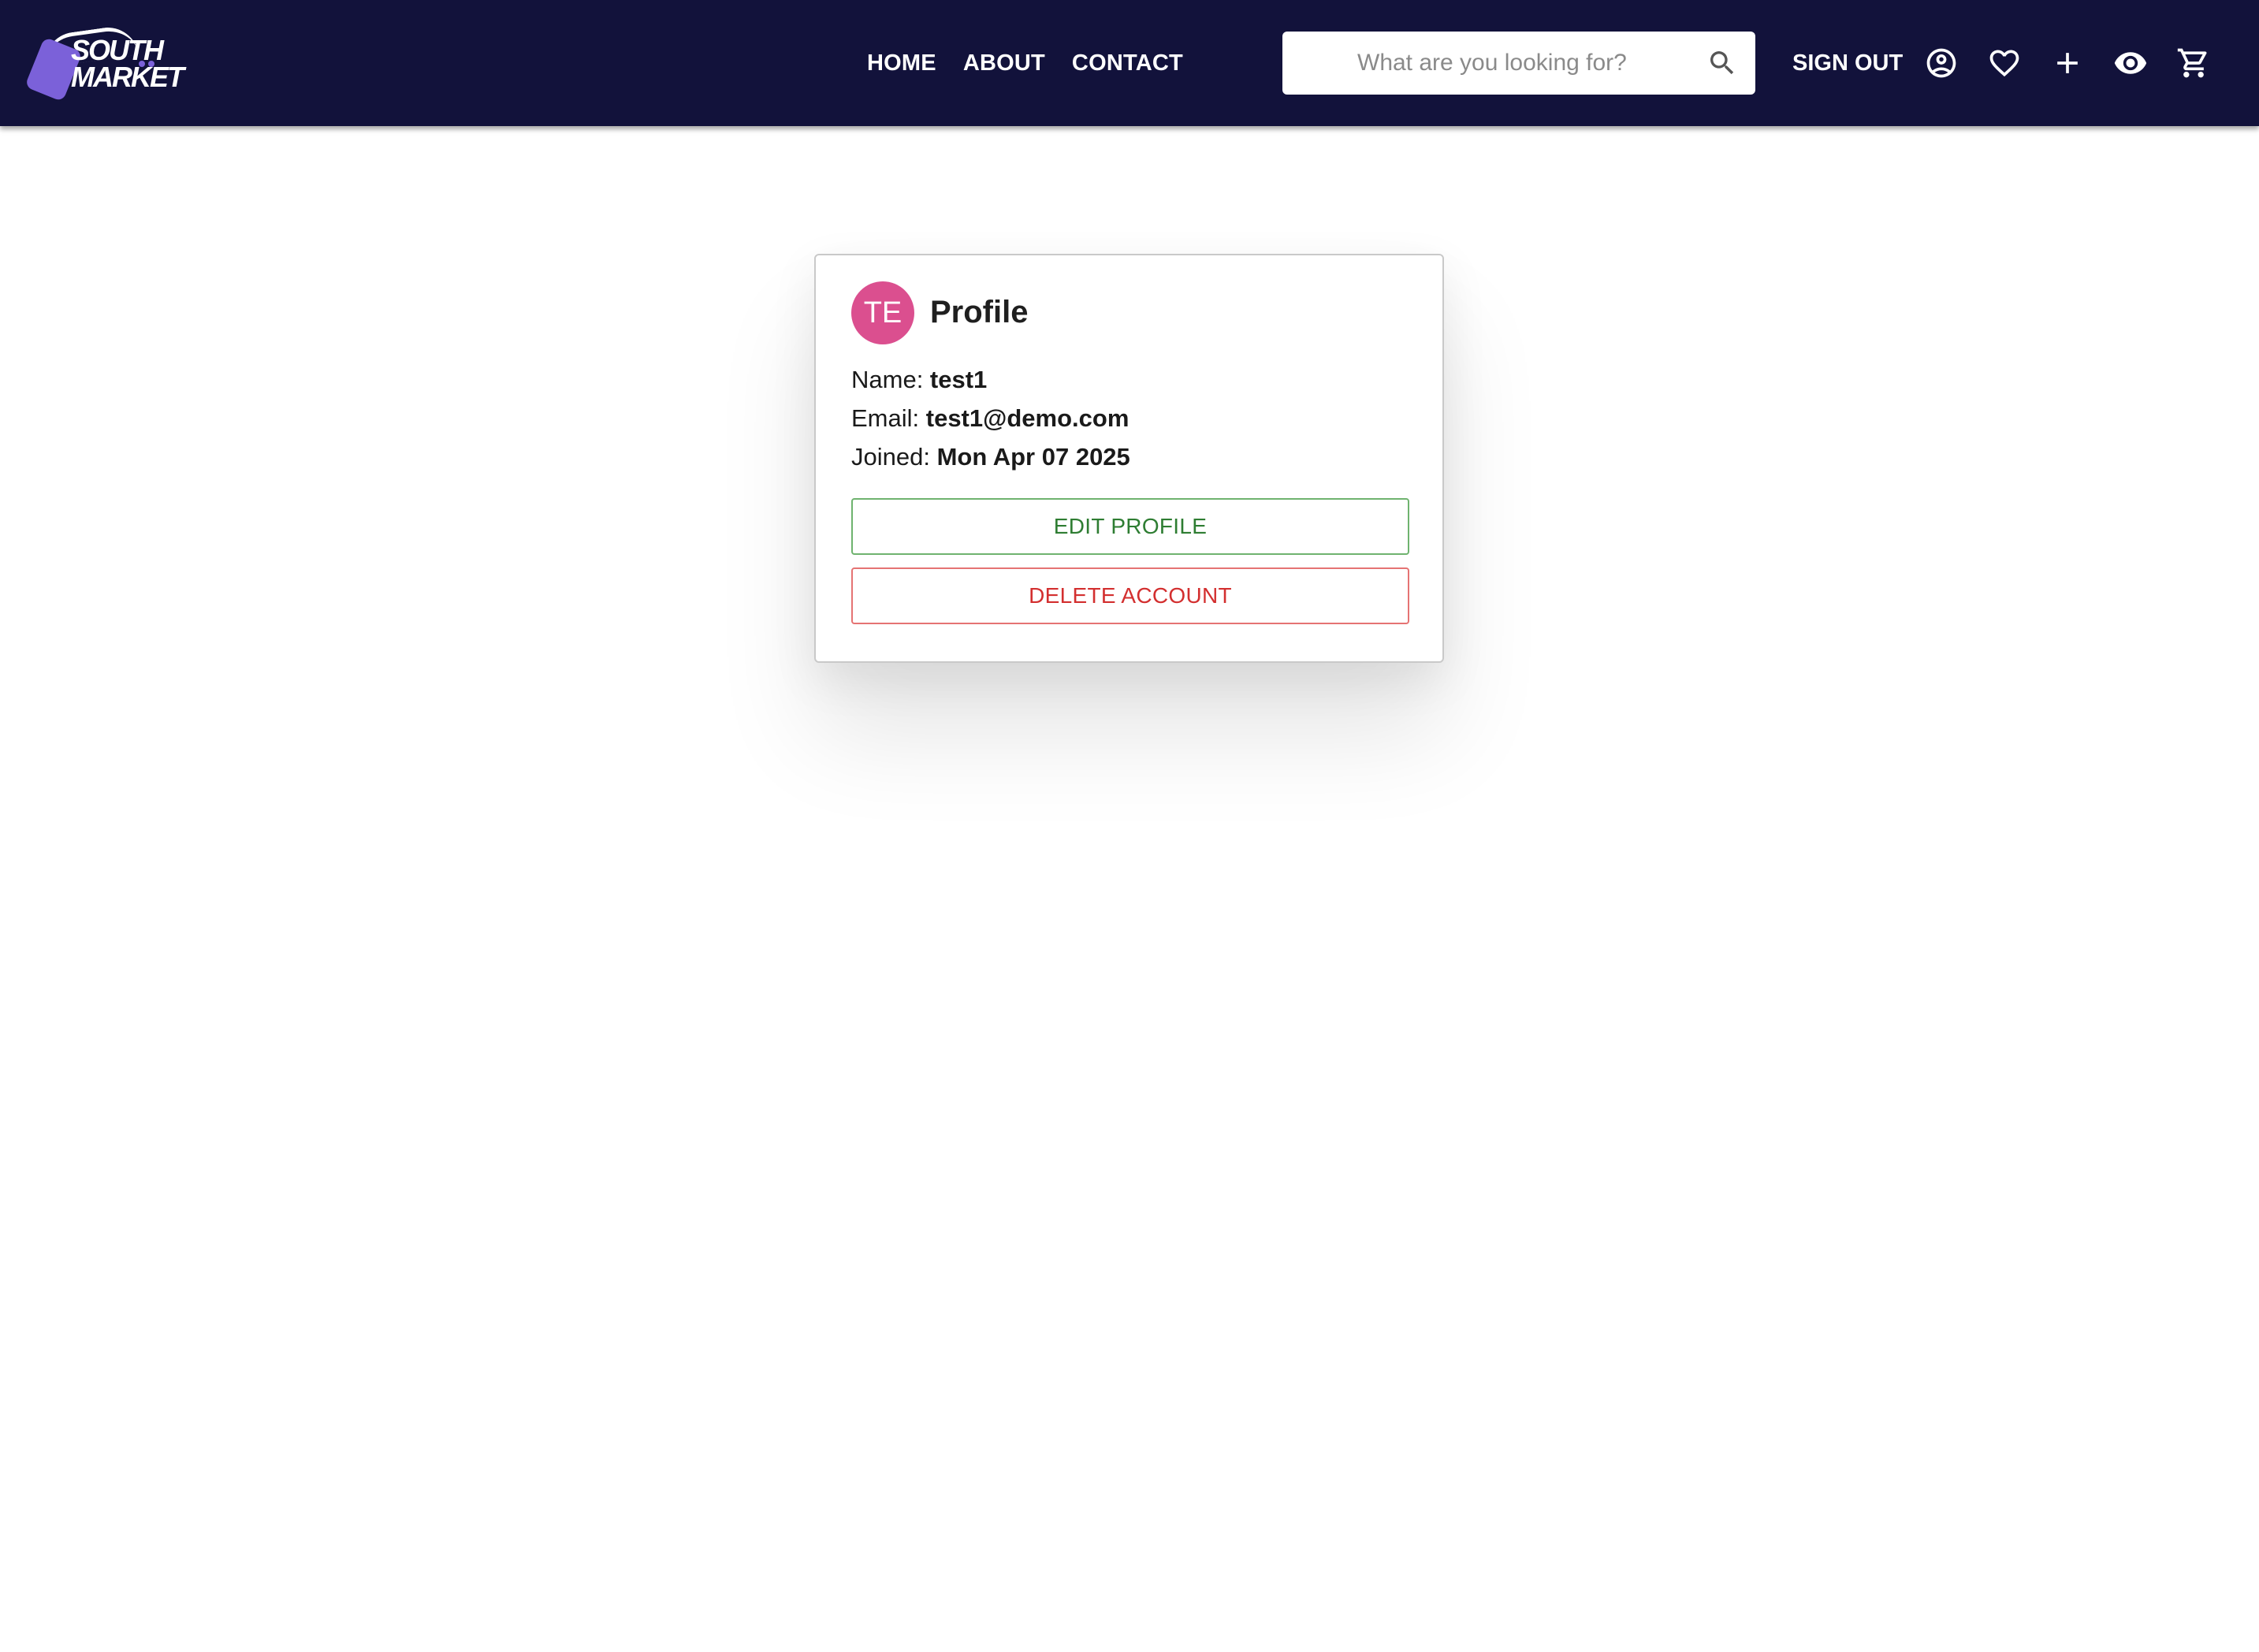  Describe the element at coordinates (1004, 63) in the screenshot. I see `nav-about-link: ABOUT` at that location.